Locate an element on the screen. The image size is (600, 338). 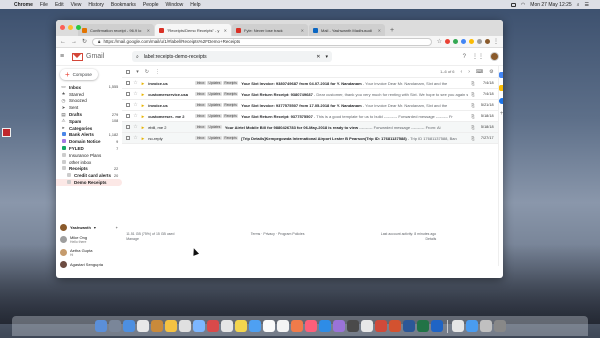
gmail-logo: Gmail is located at coordinates (102, 56).